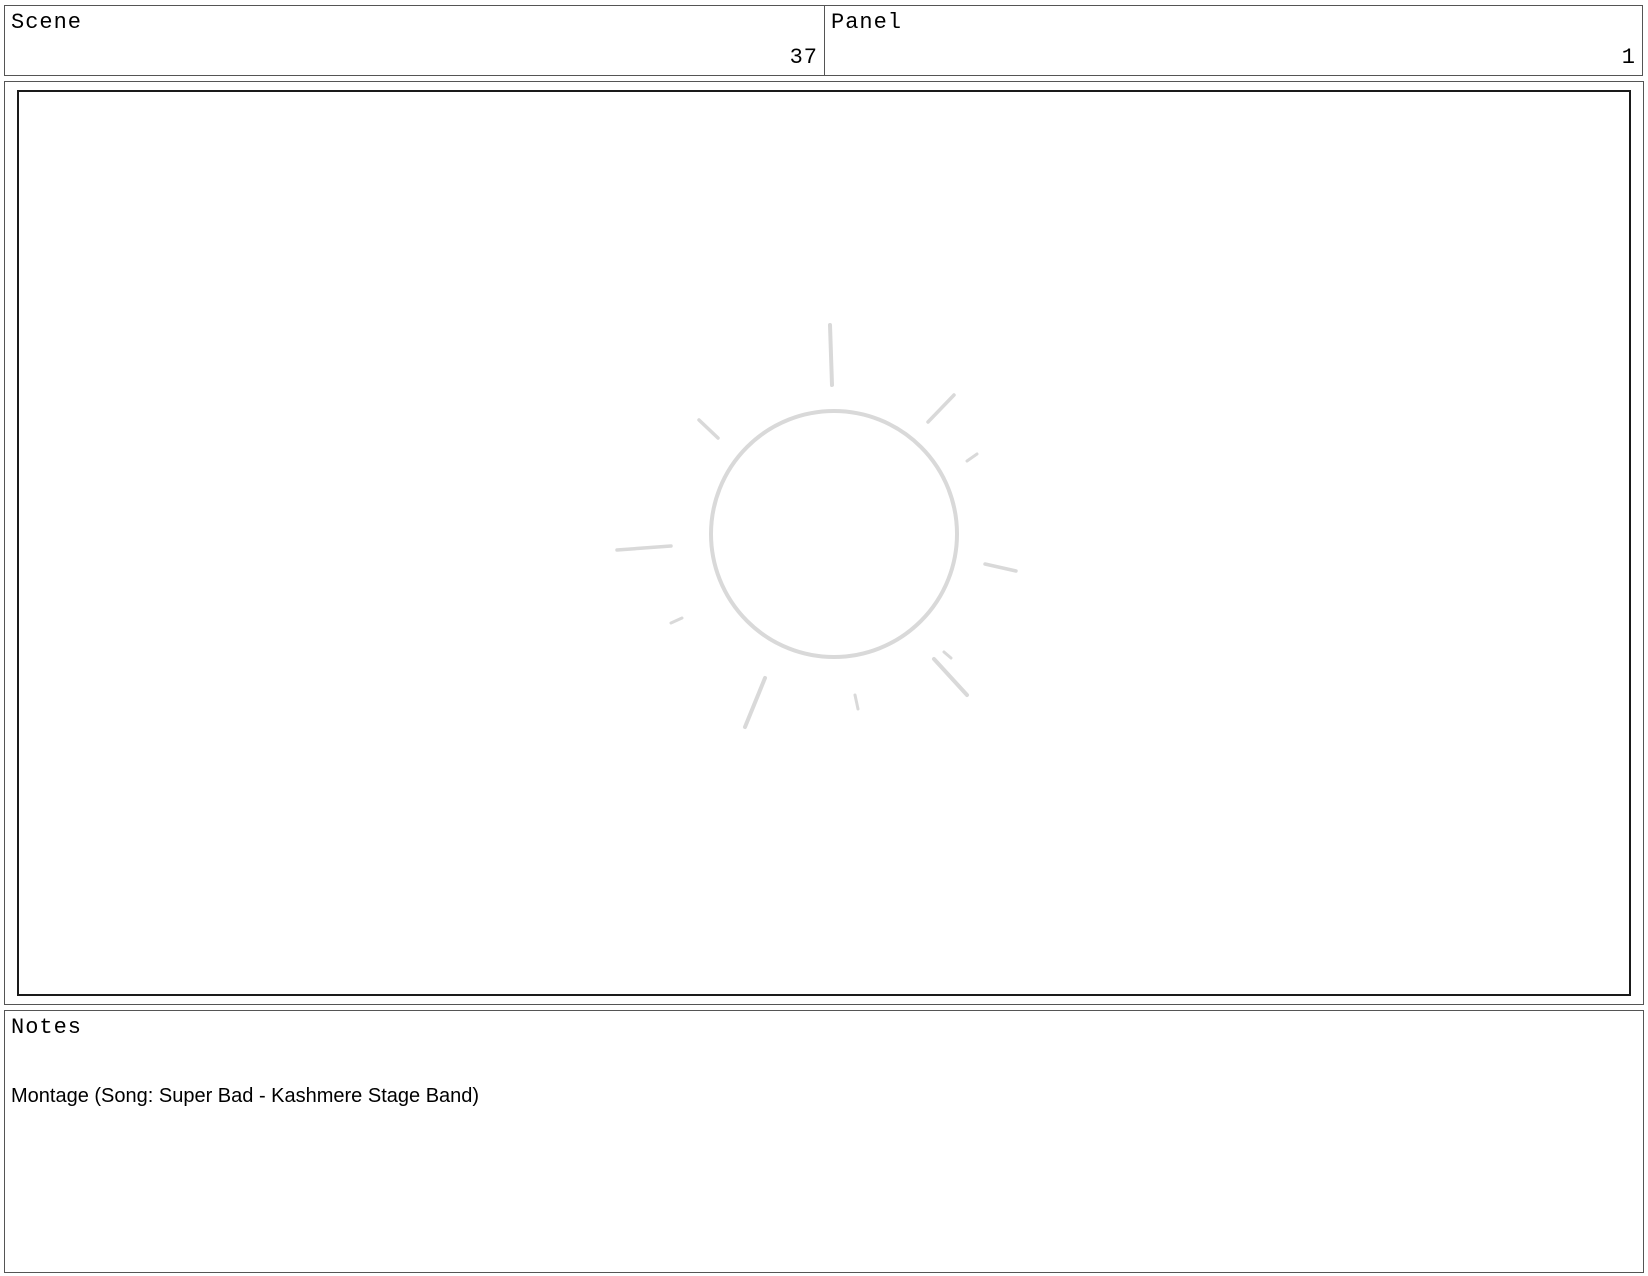 The height and width of the screenshot is (1276, 1648). What do you see at coordinates (47, 1027) in the screenshot?
I see `notes-label: Notes` at bounding box center [47, 1027].